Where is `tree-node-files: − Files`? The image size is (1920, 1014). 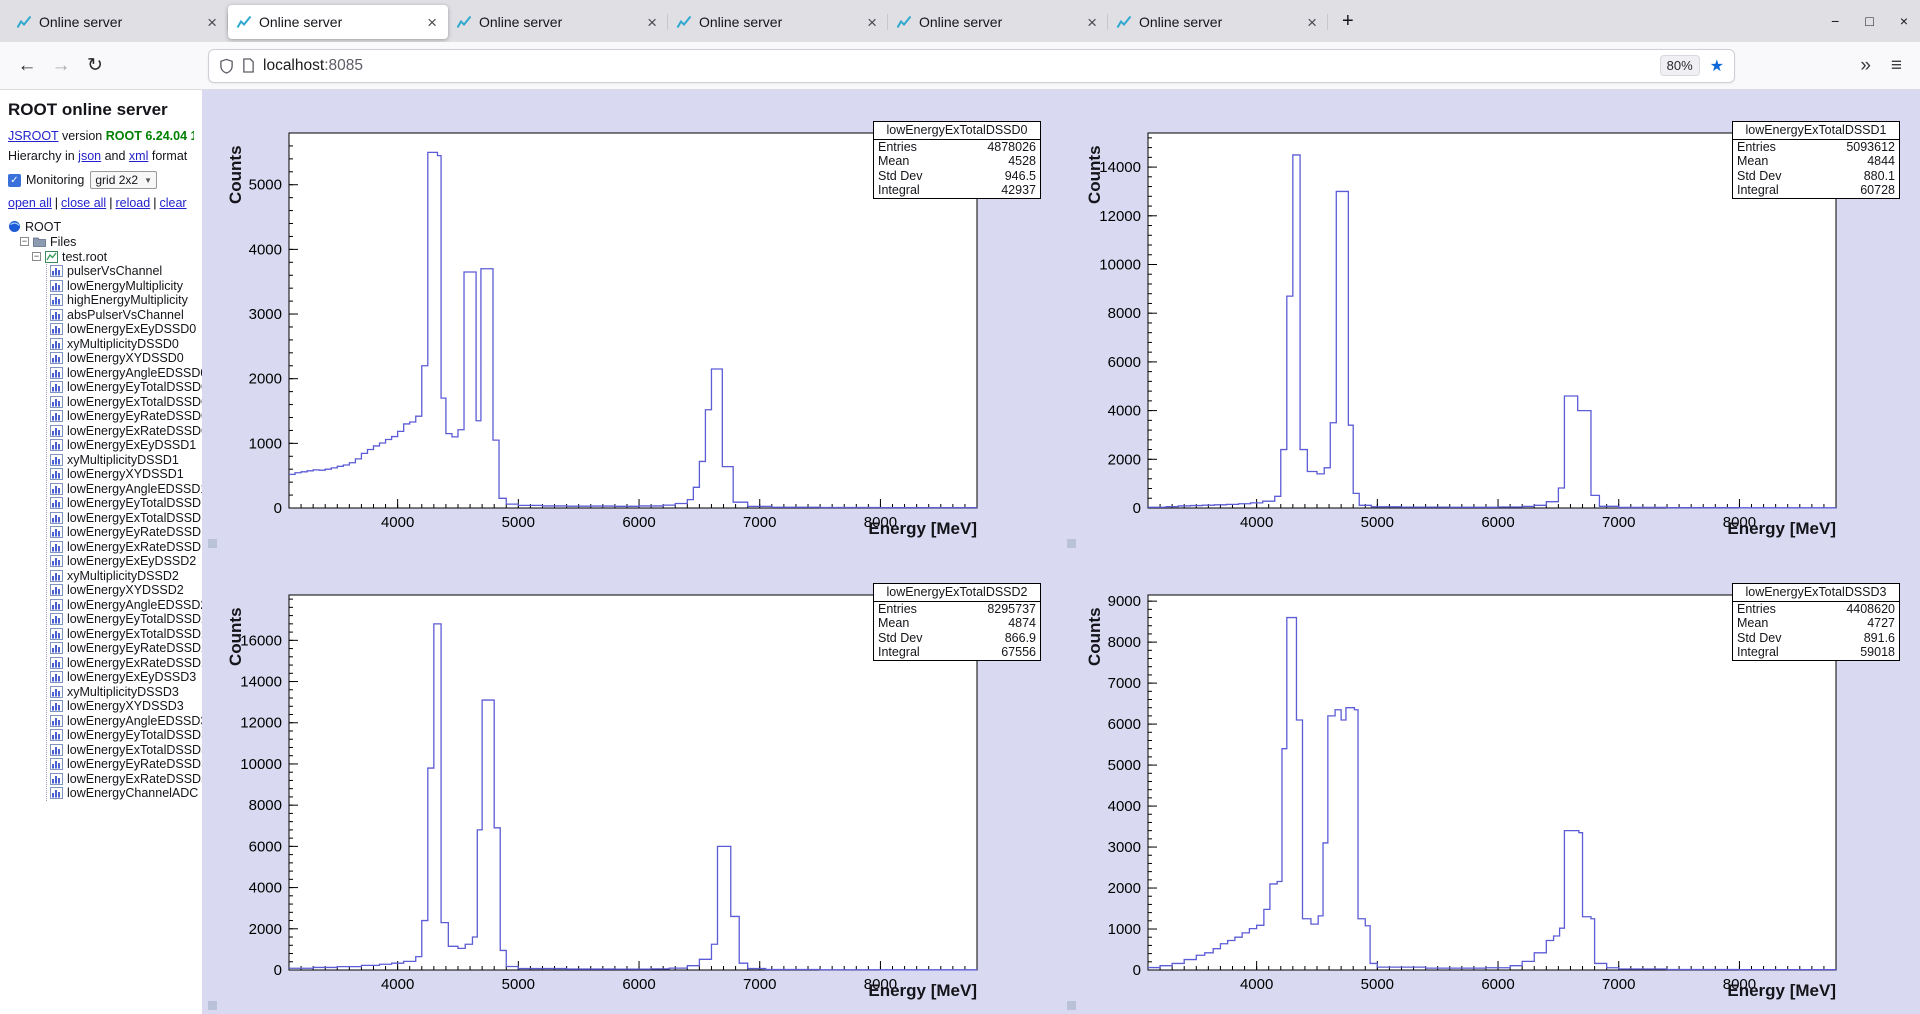 tree-node-files: − Files is located at coordinates (101, 241).